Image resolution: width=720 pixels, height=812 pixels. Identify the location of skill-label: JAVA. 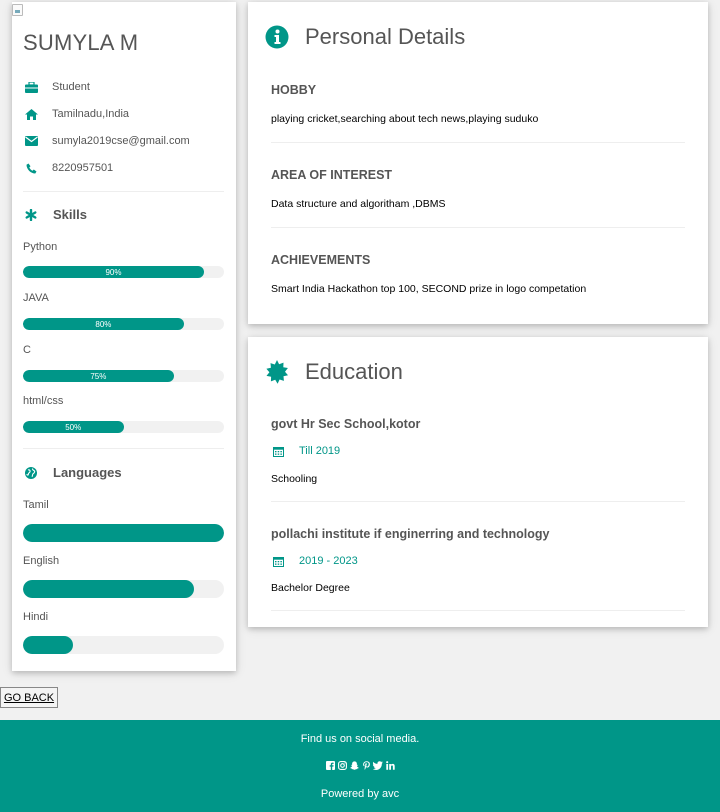
(36, 298).